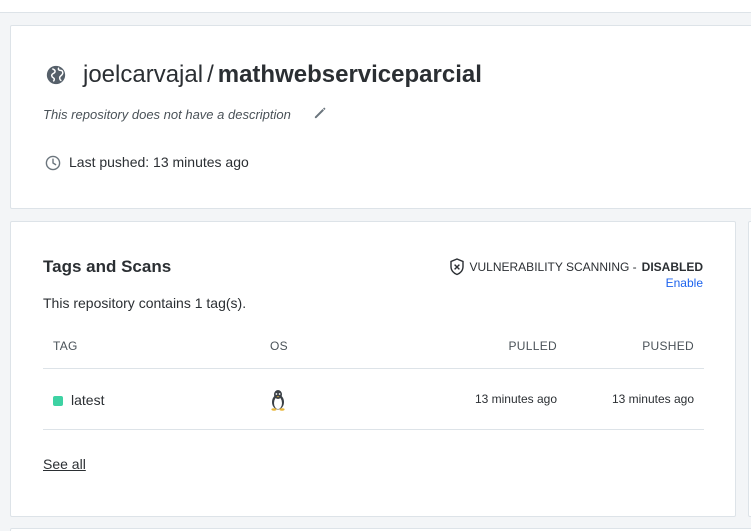 This screenshot has height=531, width=751. I want to click on repo-namespace: joelcarvajal, so click(143, 74).